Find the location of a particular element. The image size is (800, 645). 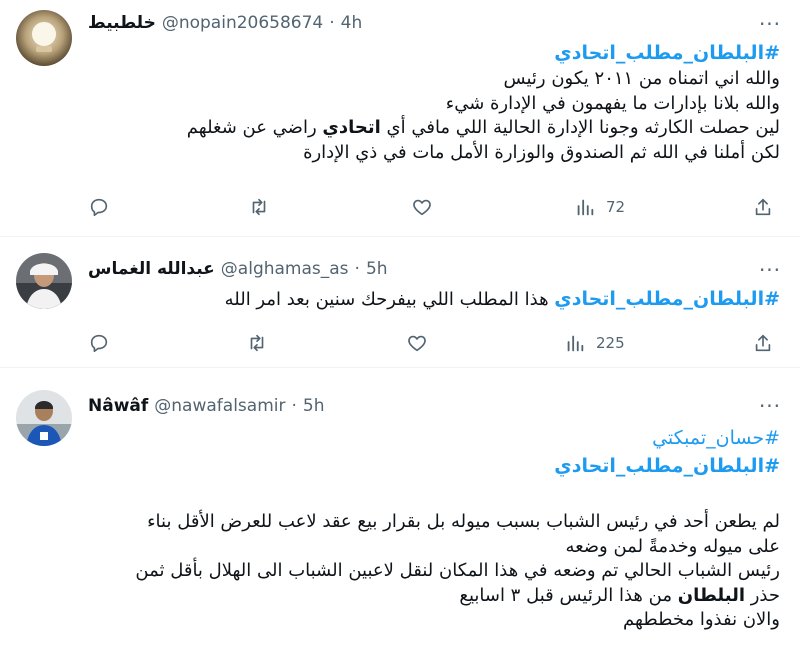

views-button: 72 is located at coordinates (599, 207).